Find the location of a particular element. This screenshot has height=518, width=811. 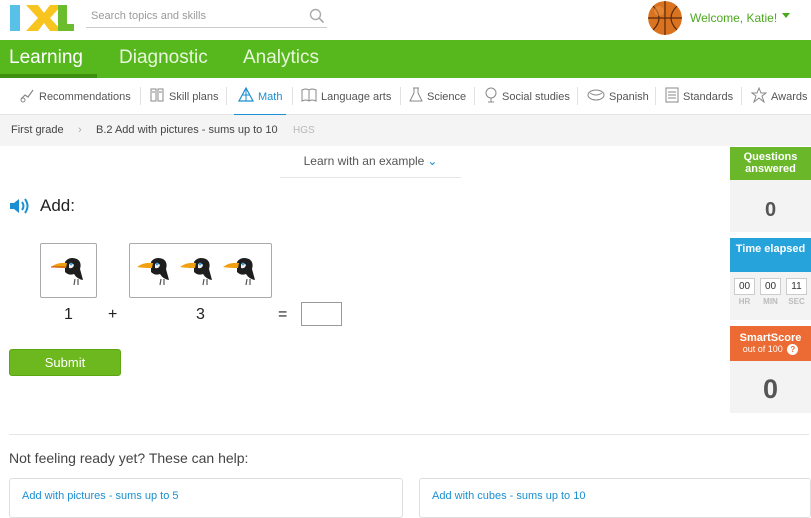

nav-diagnostic: Diagnostic is located at coordinates (163, 58).